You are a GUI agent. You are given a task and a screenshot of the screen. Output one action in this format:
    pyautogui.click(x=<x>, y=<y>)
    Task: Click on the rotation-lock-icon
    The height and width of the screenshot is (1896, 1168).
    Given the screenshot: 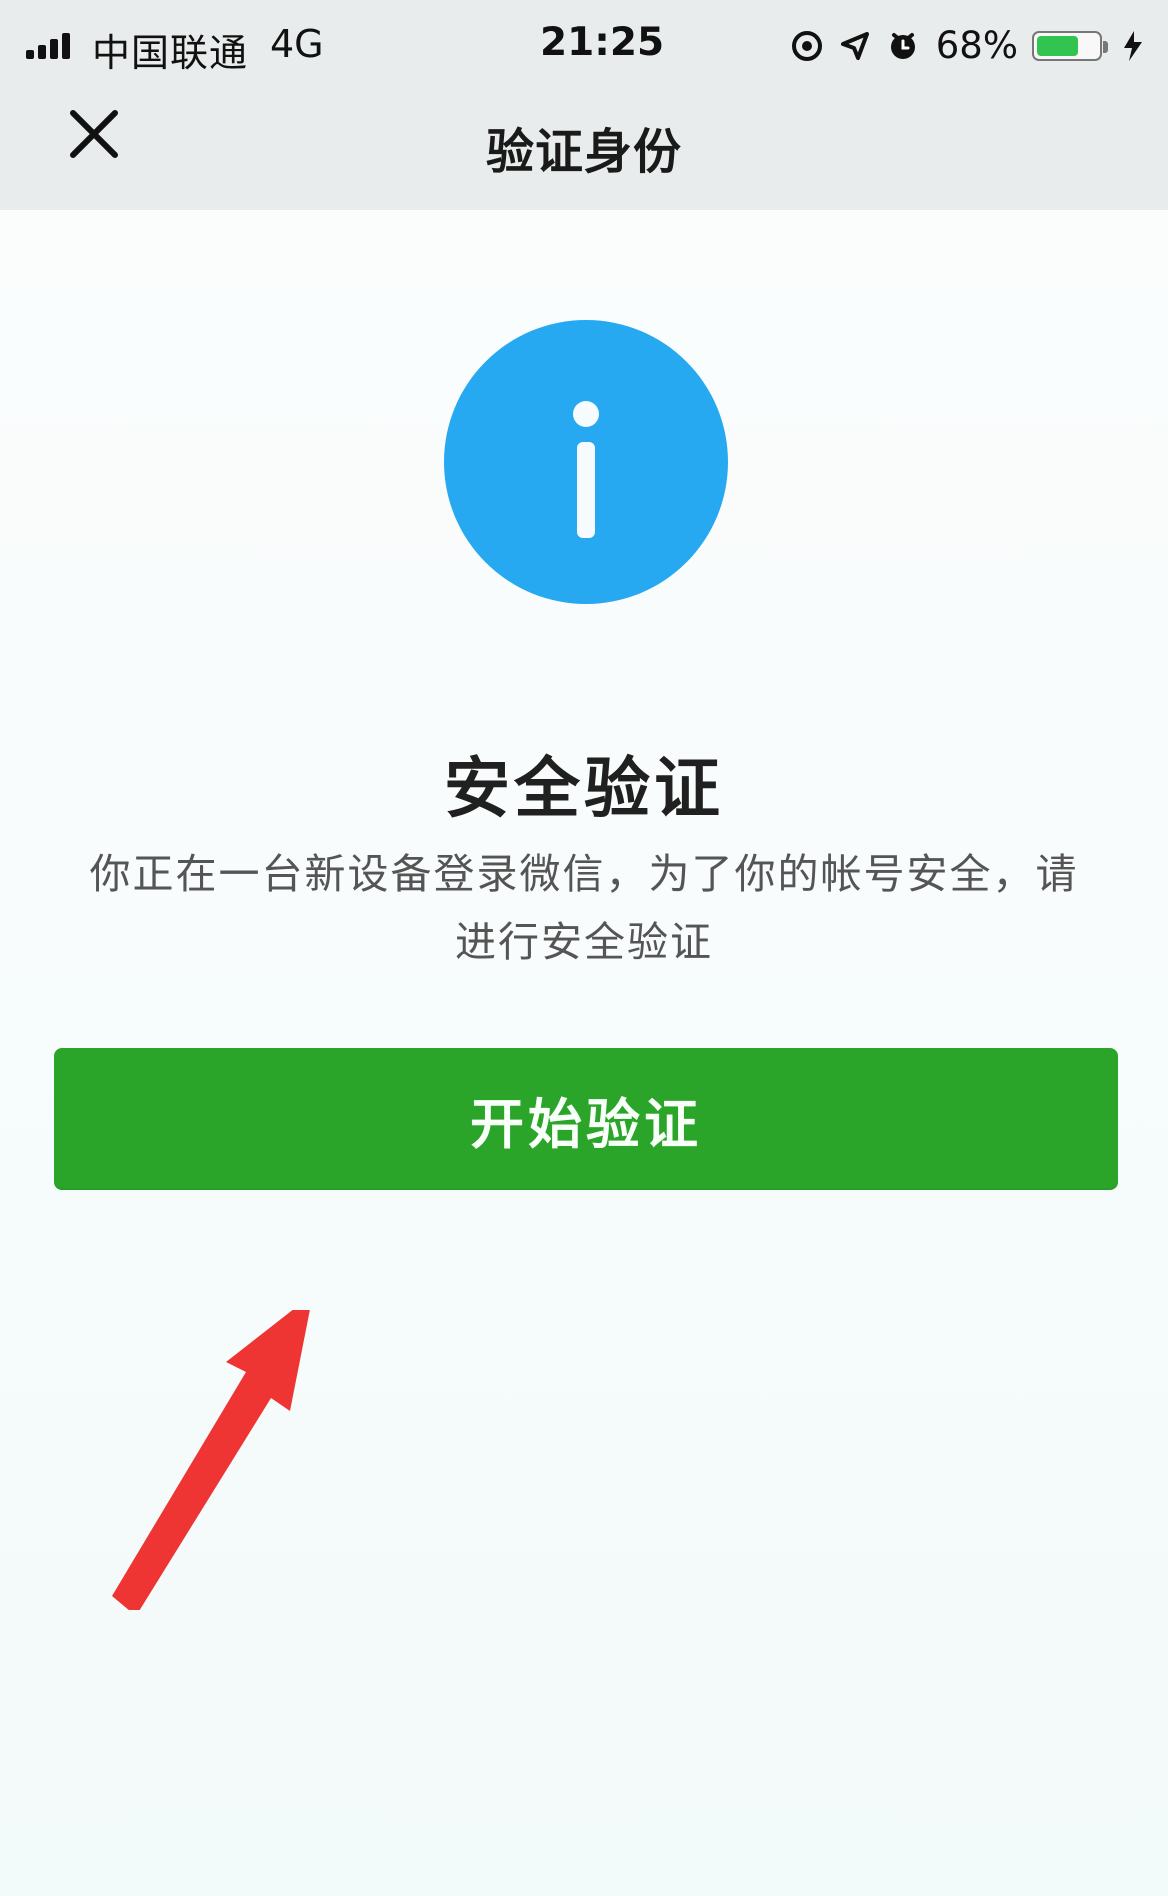 What is the action you would take?
    pyautogui.click(x=806, y=45)
    